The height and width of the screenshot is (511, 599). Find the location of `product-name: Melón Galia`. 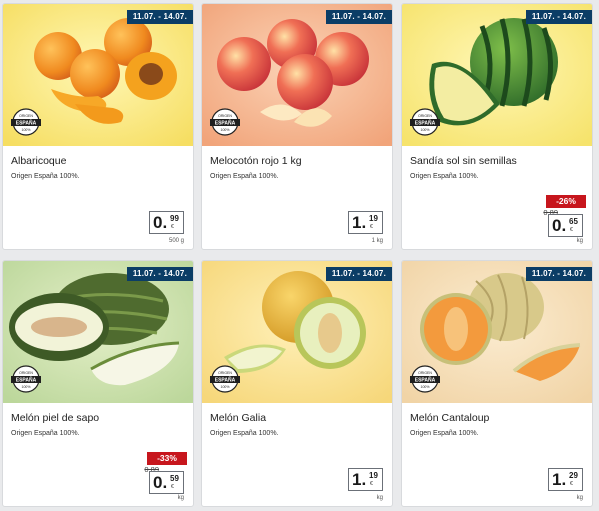

product-name: Melón Galia is located at coordinates (238, 418).